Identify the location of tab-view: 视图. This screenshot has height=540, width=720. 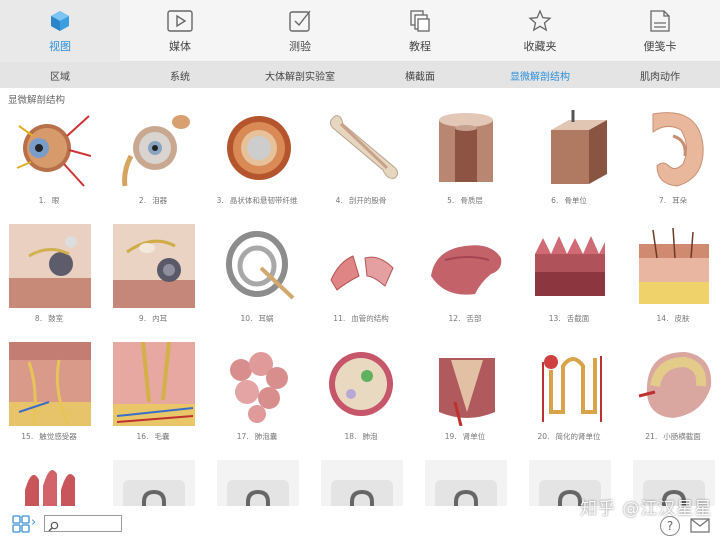
(60, 31).